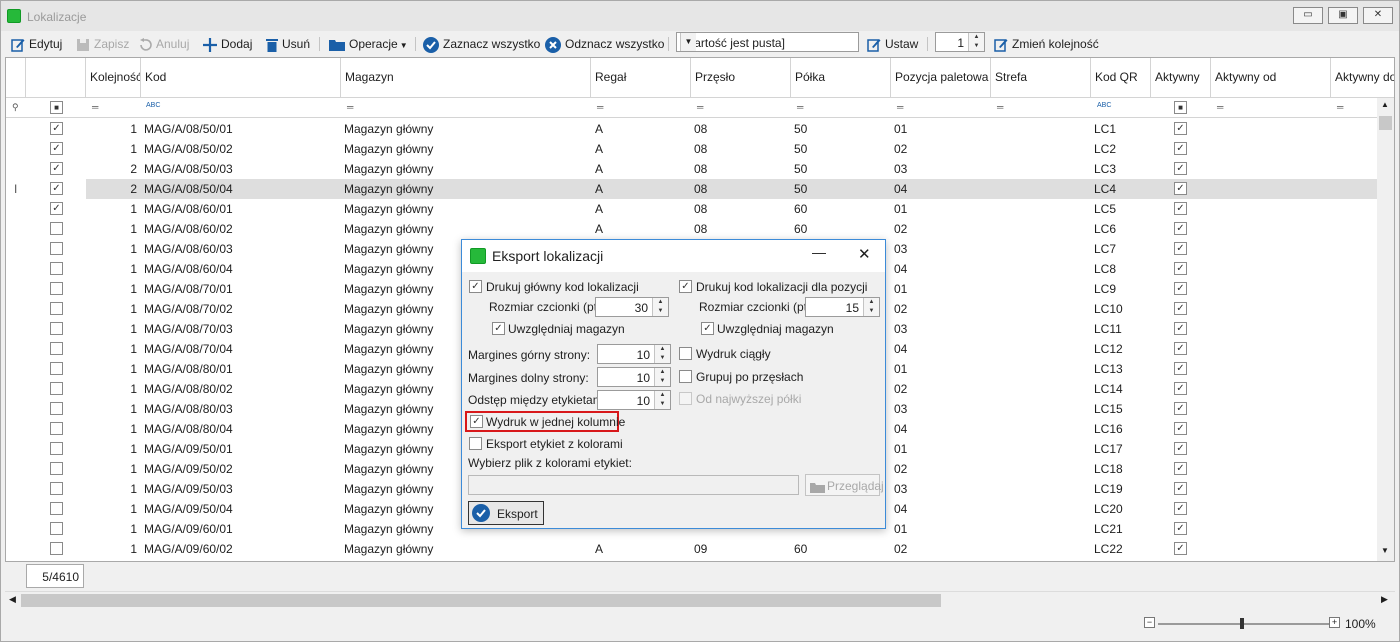 The height and width of the screenshot is (642, 1400). I want to click on column-header: Aktywny od, so click(1271, 78).